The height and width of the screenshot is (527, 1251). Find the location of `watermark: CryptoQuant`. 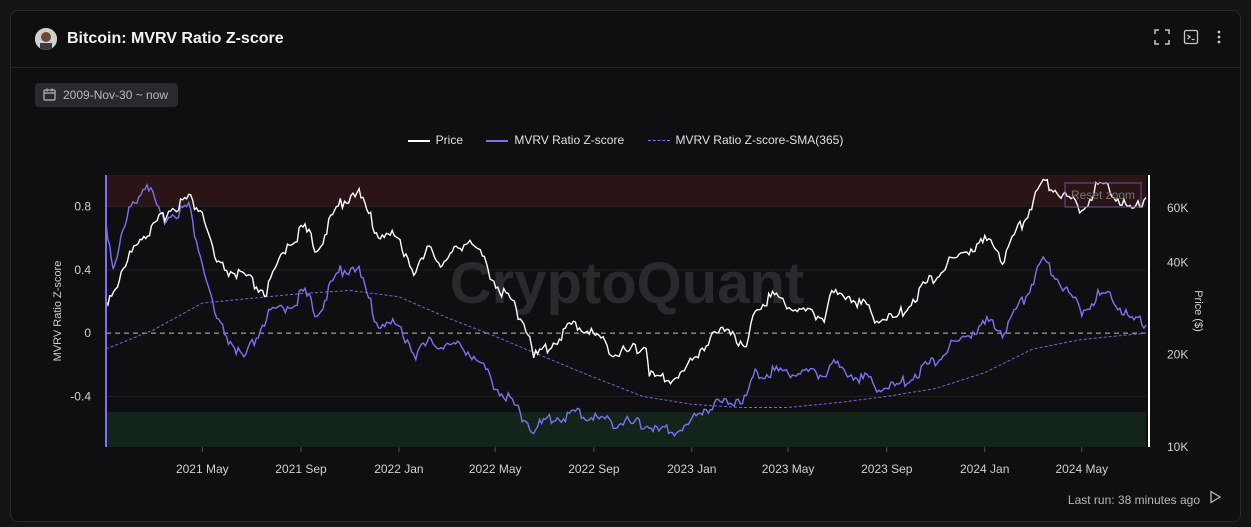

watermark: CryptoQuant is located at coordinates (627, 283).